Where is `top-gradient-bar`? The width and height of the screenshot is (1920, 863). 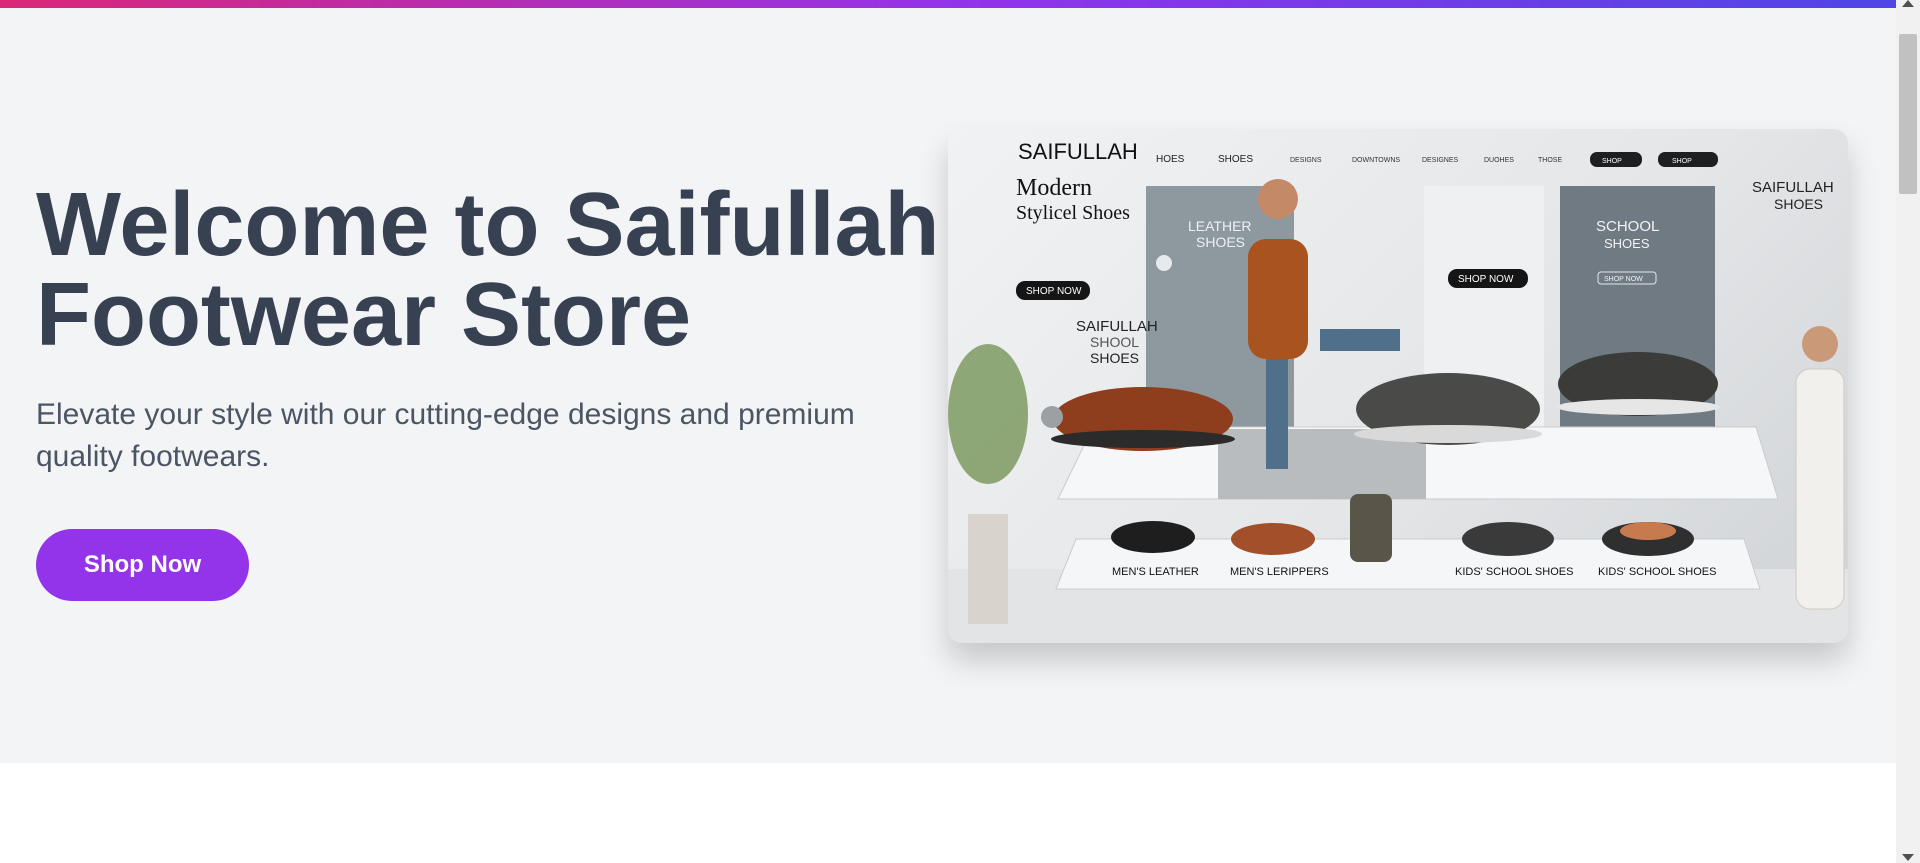 top-gradient-bar is located at coordinates (948, 4).